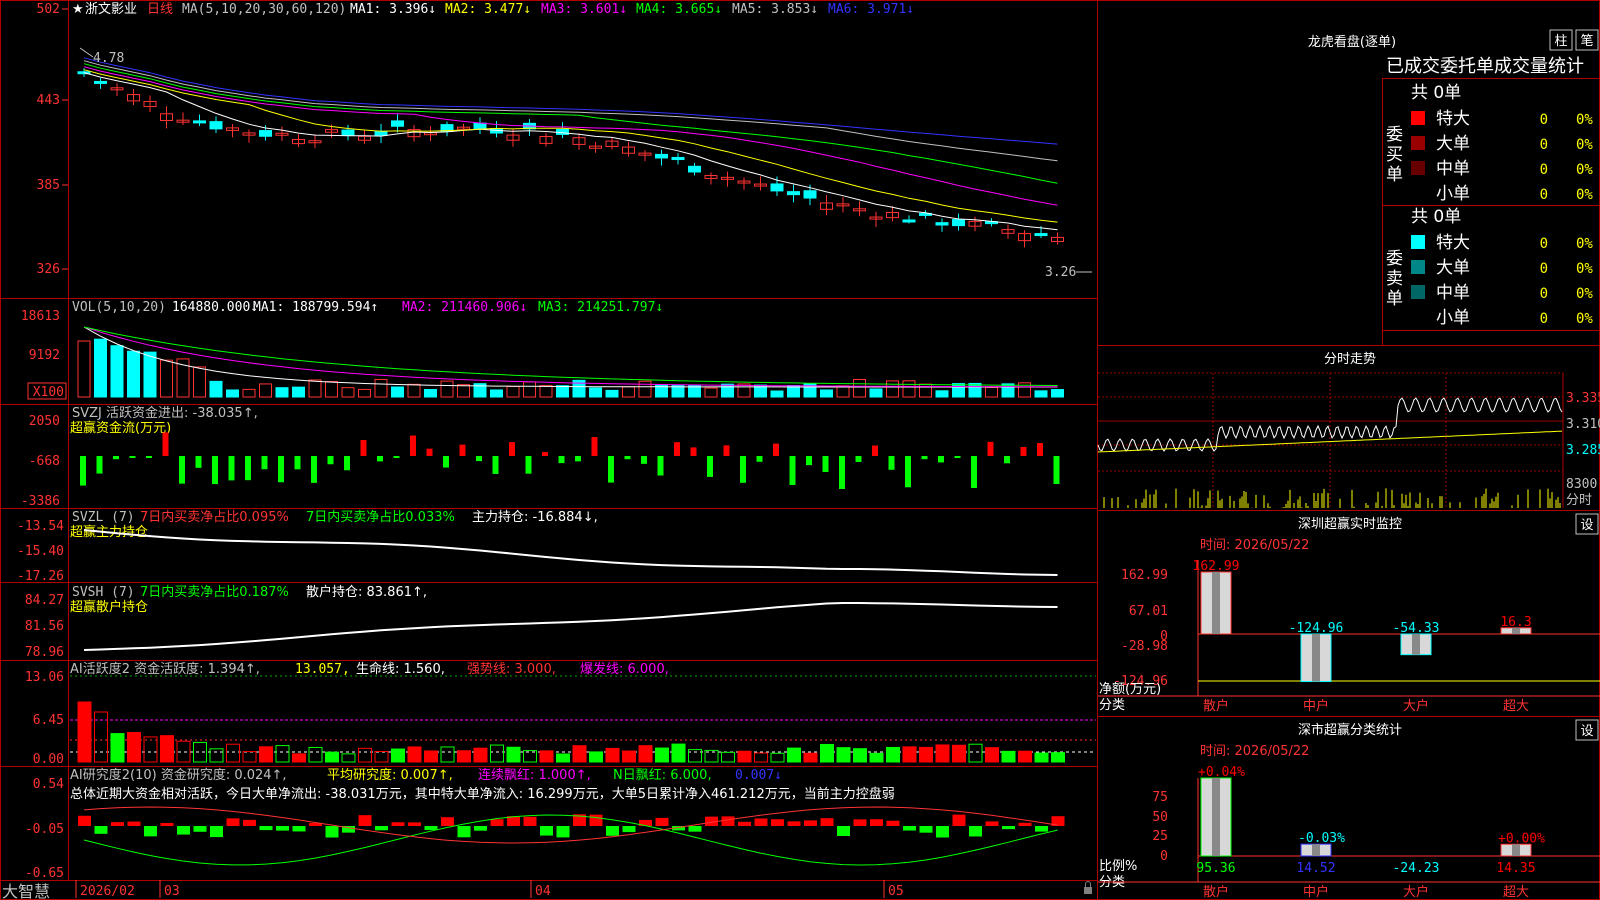 This screenshot has height=900, width=1600. I want to click on category-name: 大户, so click(1416, 892).